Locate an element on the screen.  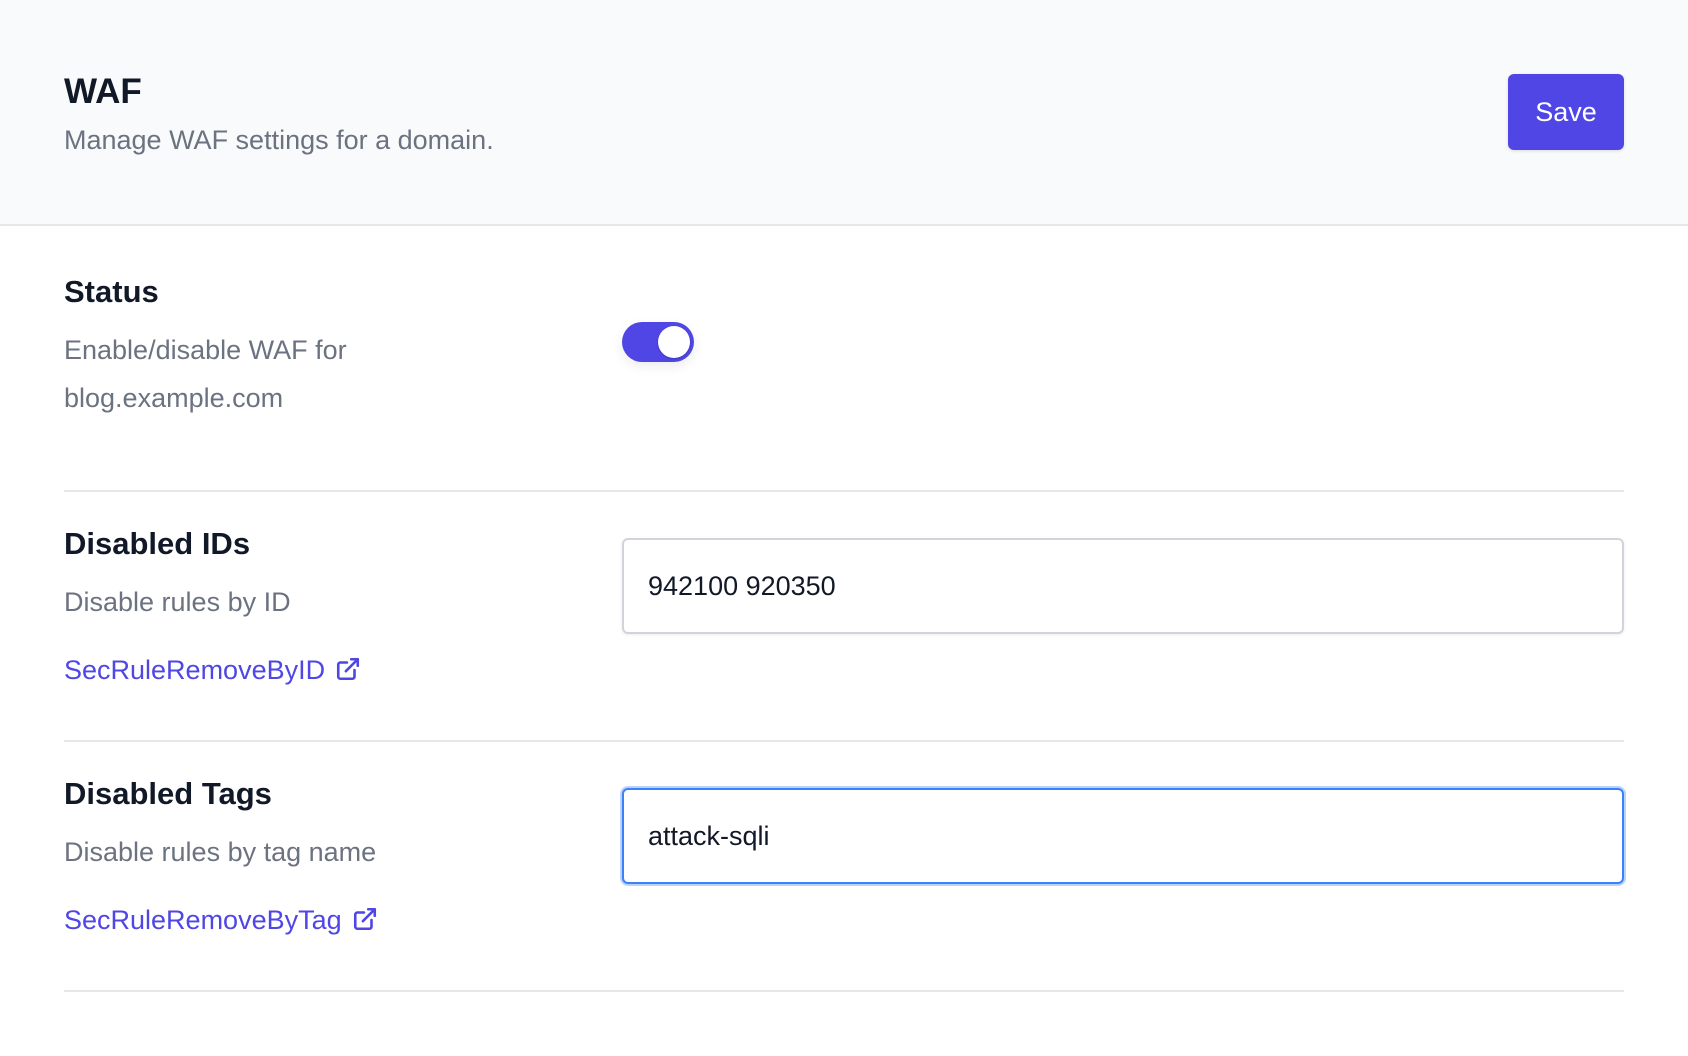
disabled-ids-description: Disable rules by ID is located at coordinates (177, 602).